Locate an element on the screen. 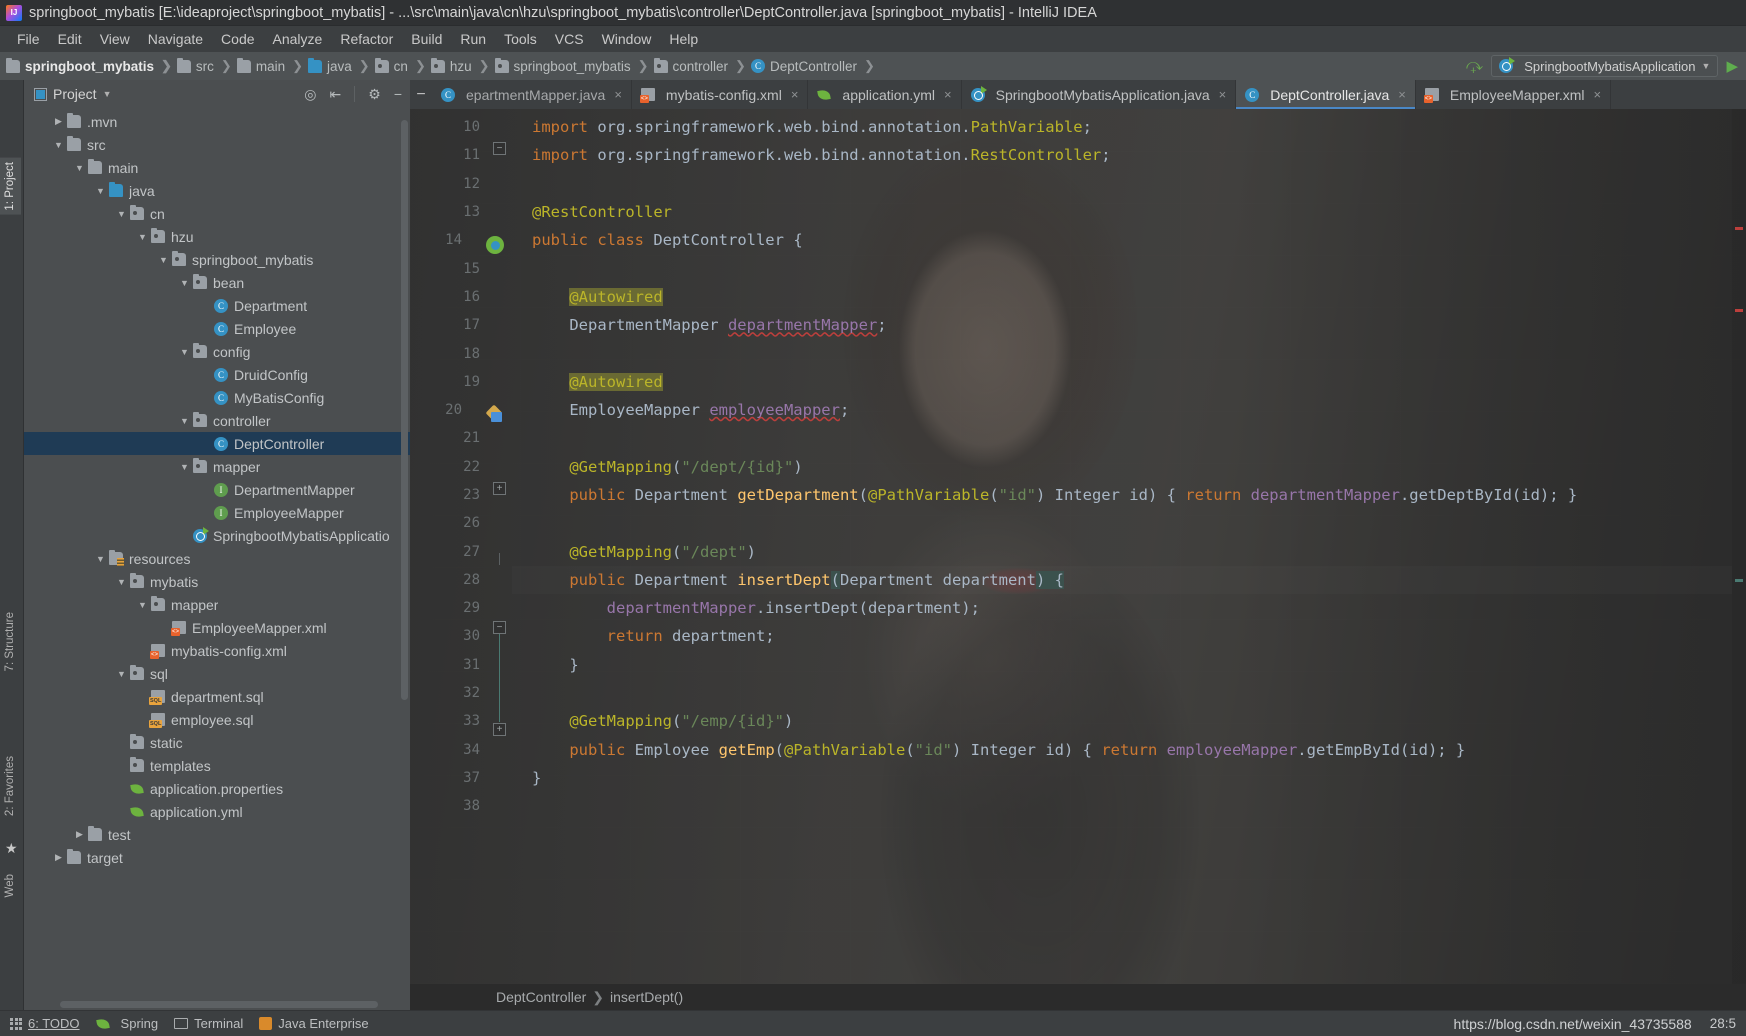 The image size is (1746, 1036). editor-tab-epartmentmapper-java: CepartmentMapper.java × is located at coordinates (532, 94).